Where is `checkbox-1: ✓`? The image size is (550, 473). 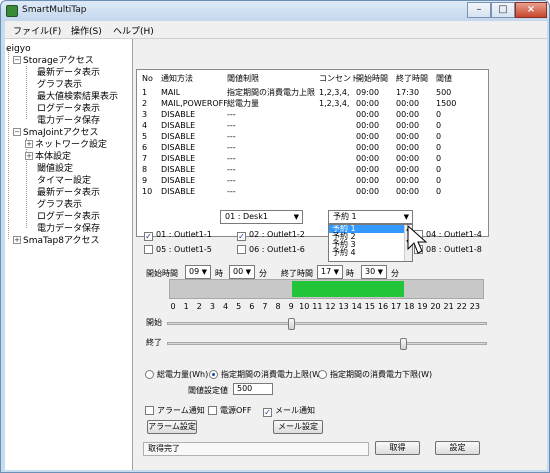
checkbox-1: ✓ is located at coordinates (148, 236).